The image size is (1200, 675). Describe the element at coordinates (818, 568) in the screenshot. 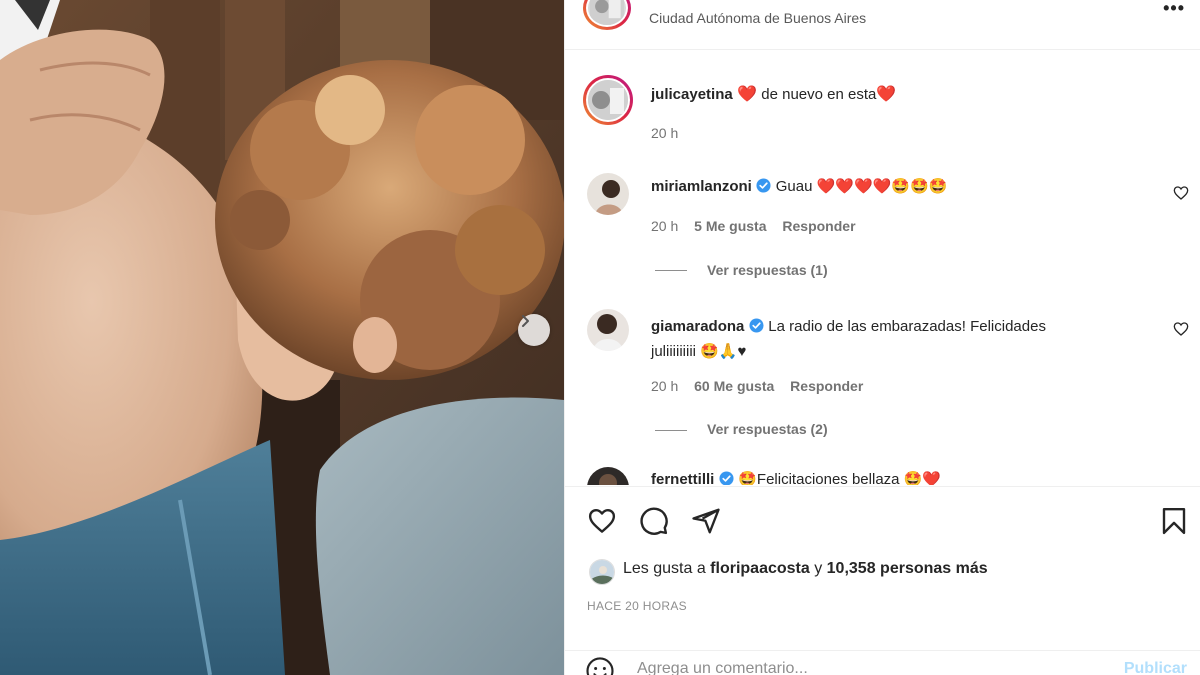

I see `likes-conjunction: y` at that location.